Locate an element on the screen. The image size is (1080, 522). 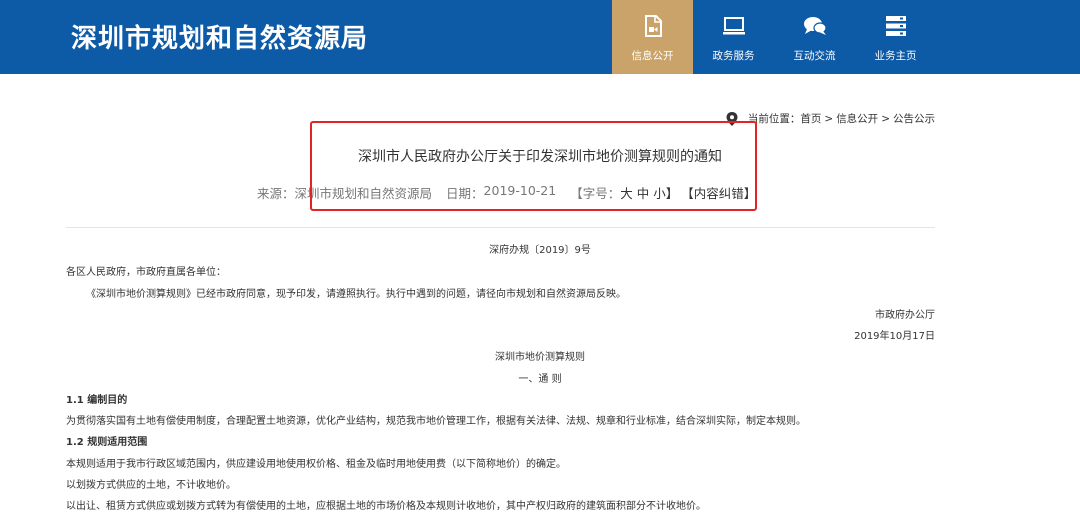
font-size-label: 【字号： is located at coordinates (595, 193).